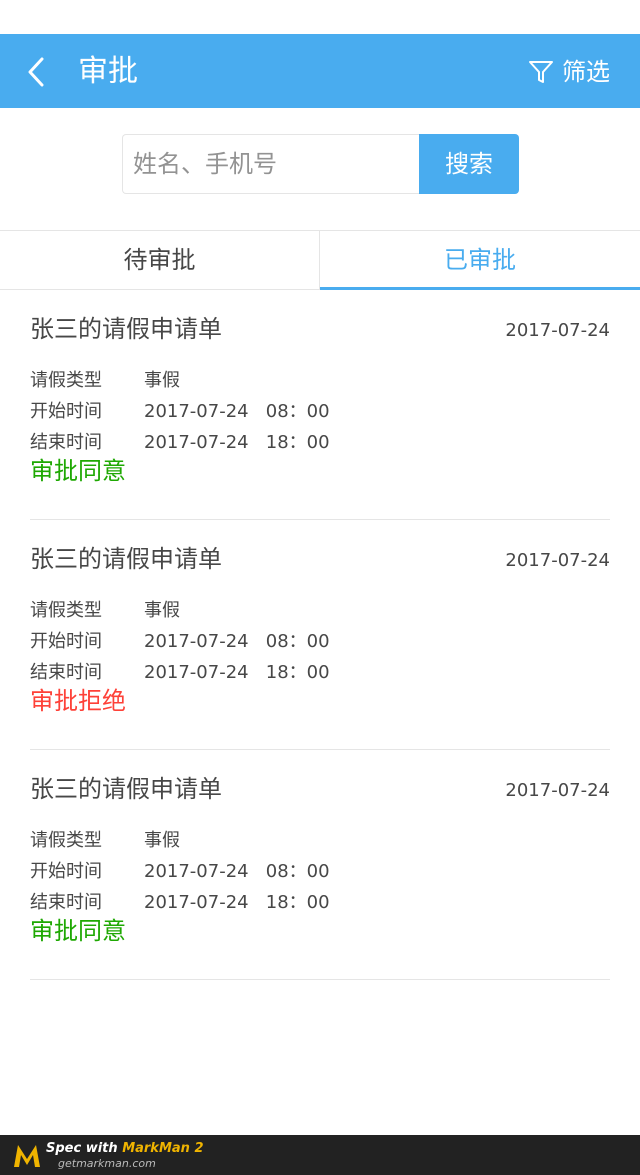 The image size is (640, 1175). What do you see at coordinates (107, 1163) in the screenshot?
I see `footer-url: getmarkman.com` at bounding box center [107, 1163].